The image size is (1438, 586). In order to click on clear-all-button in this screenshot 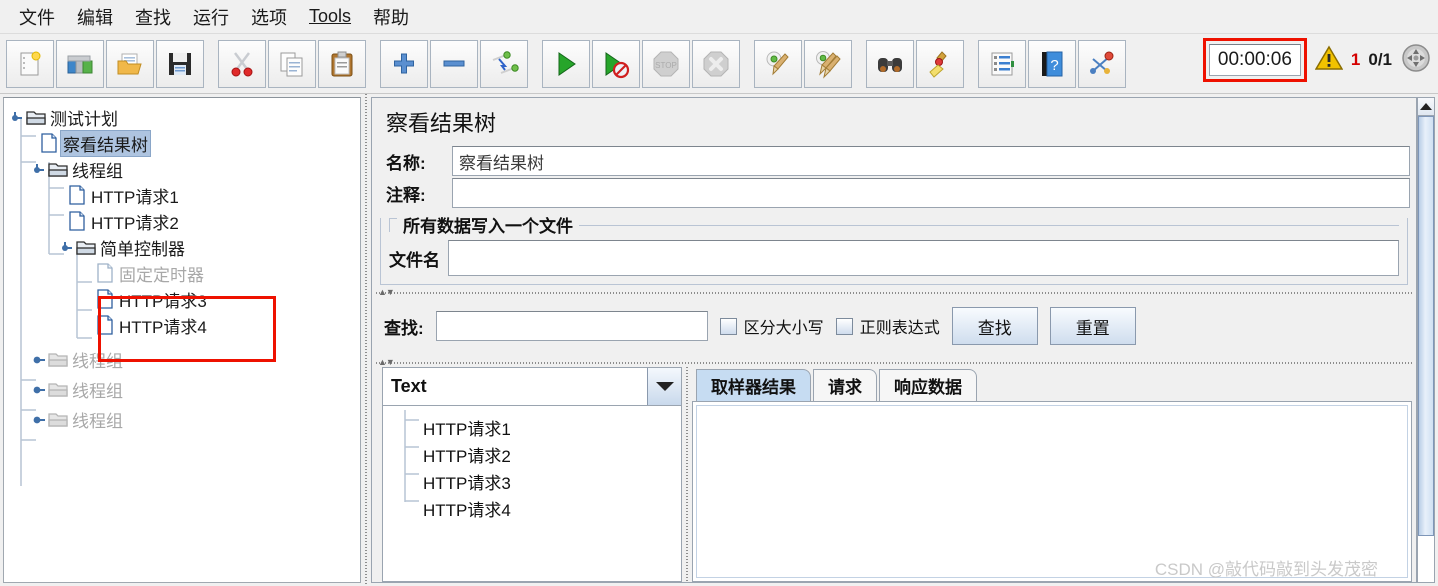, I will do `click(828, 63)`.